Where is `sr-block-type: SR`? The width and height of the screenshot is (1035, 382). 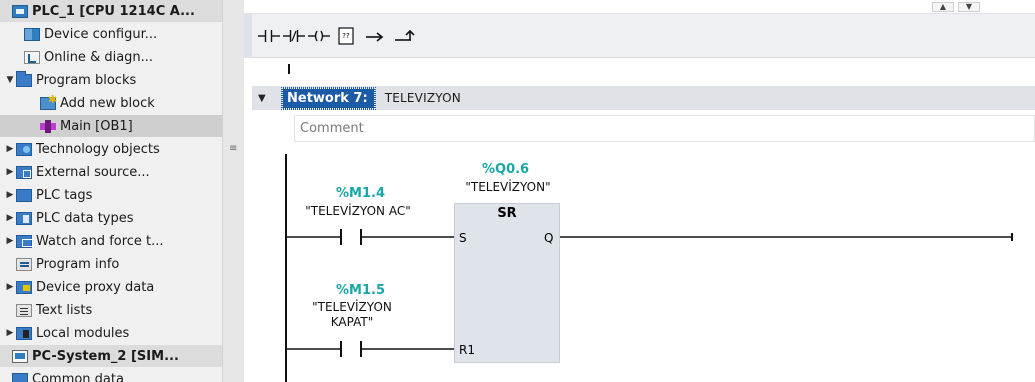 sr-block-type: SR is located at coordinates (507, 213).